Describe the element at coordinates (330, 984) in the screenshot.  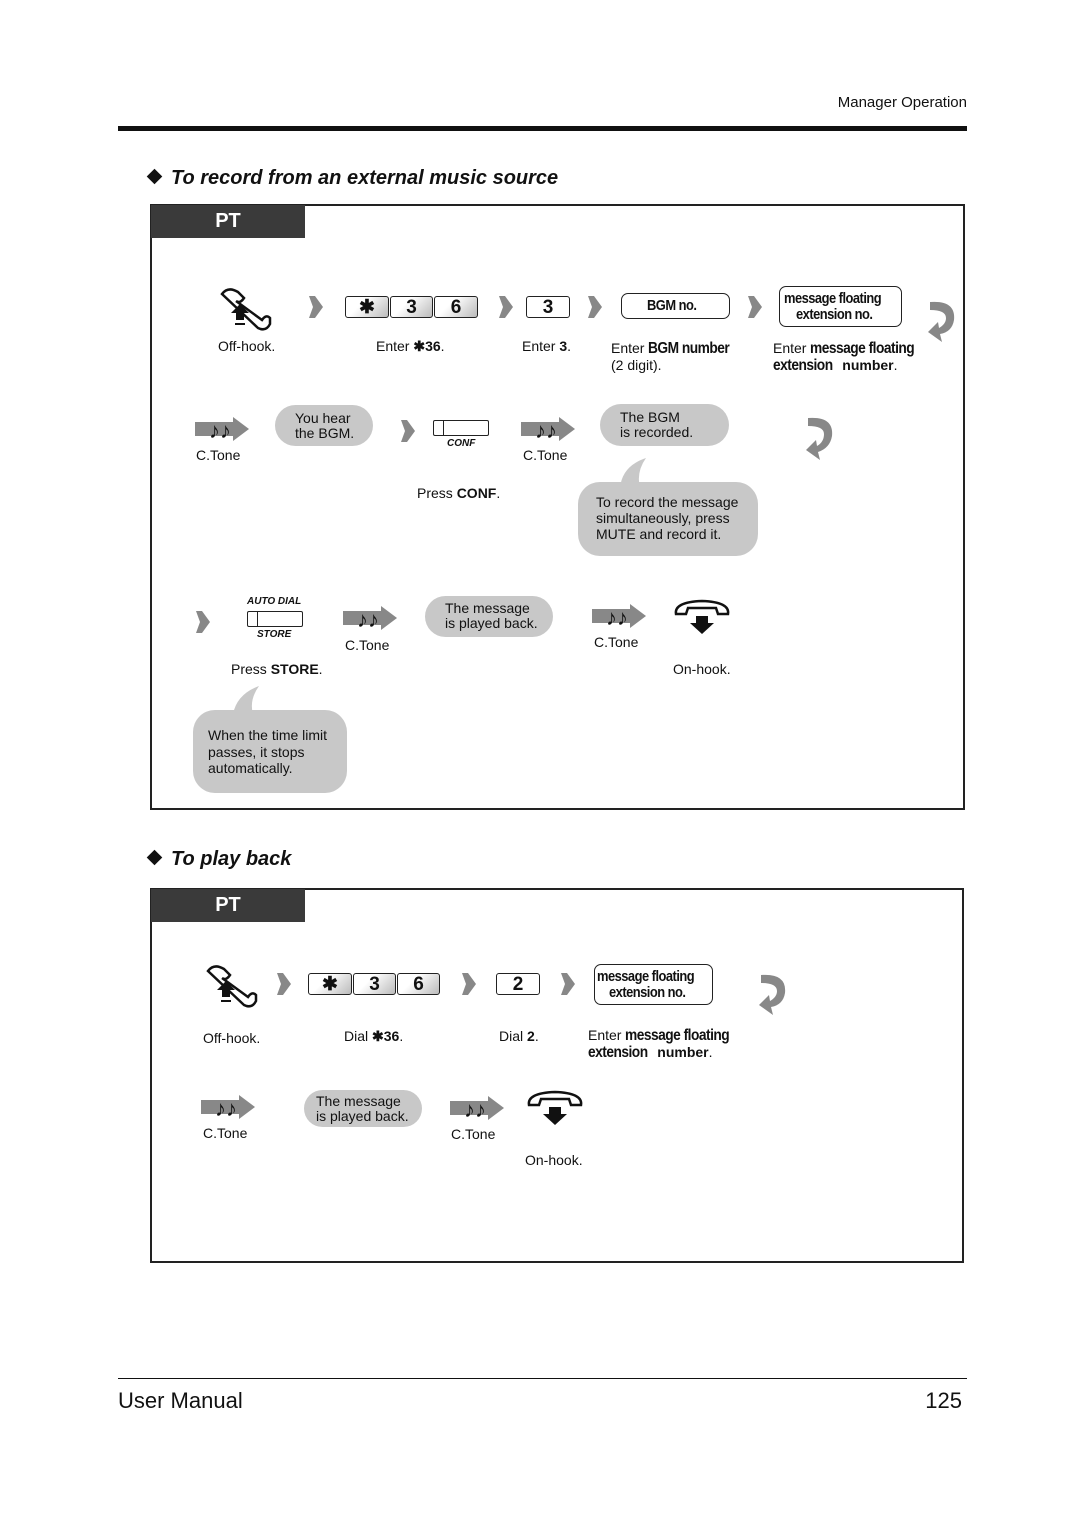
I see `key-star: ✱` at that location.